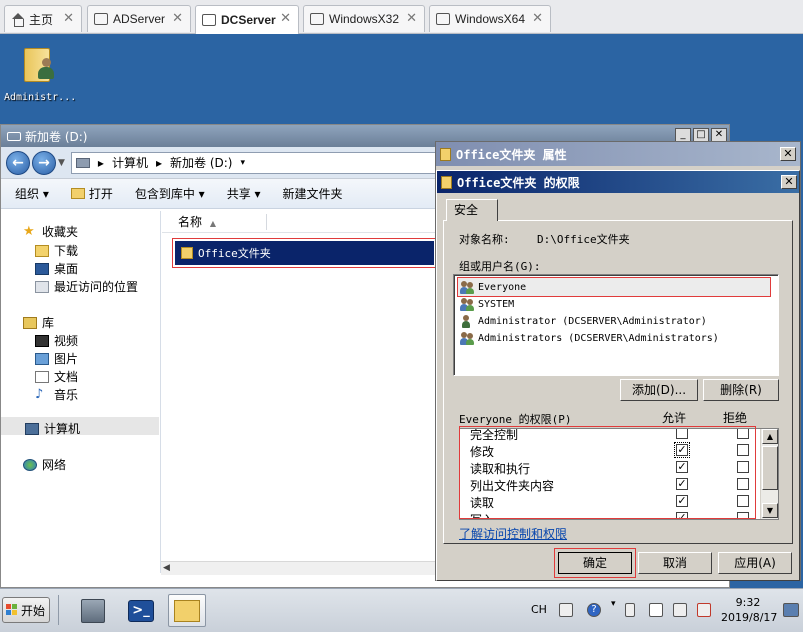 This screenshot has height=632, width=803. Describe the element at coordinates (614, 287) in the screenshot. I see `user-row-everyone: Everyone` at that location.